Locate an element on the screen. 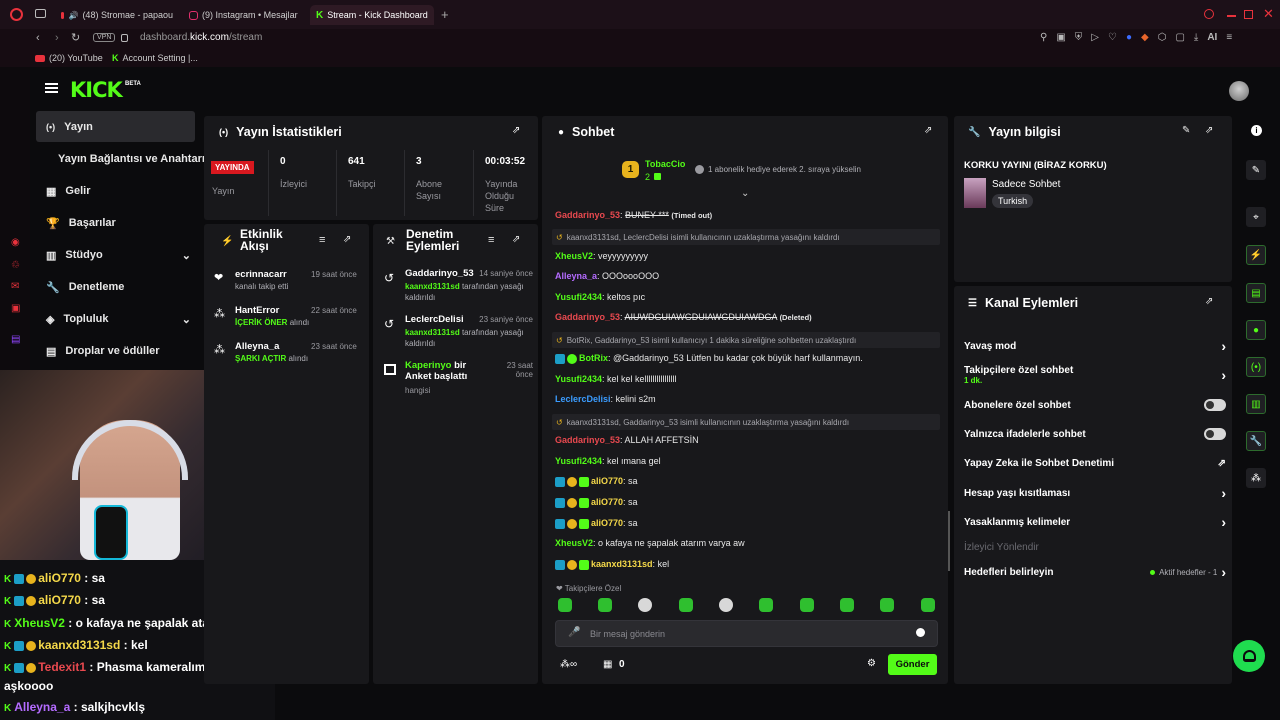 Image resolution: width=1280 pixels, height=720 pixels. new-tab-button: + is located at coordinates (445, 14).